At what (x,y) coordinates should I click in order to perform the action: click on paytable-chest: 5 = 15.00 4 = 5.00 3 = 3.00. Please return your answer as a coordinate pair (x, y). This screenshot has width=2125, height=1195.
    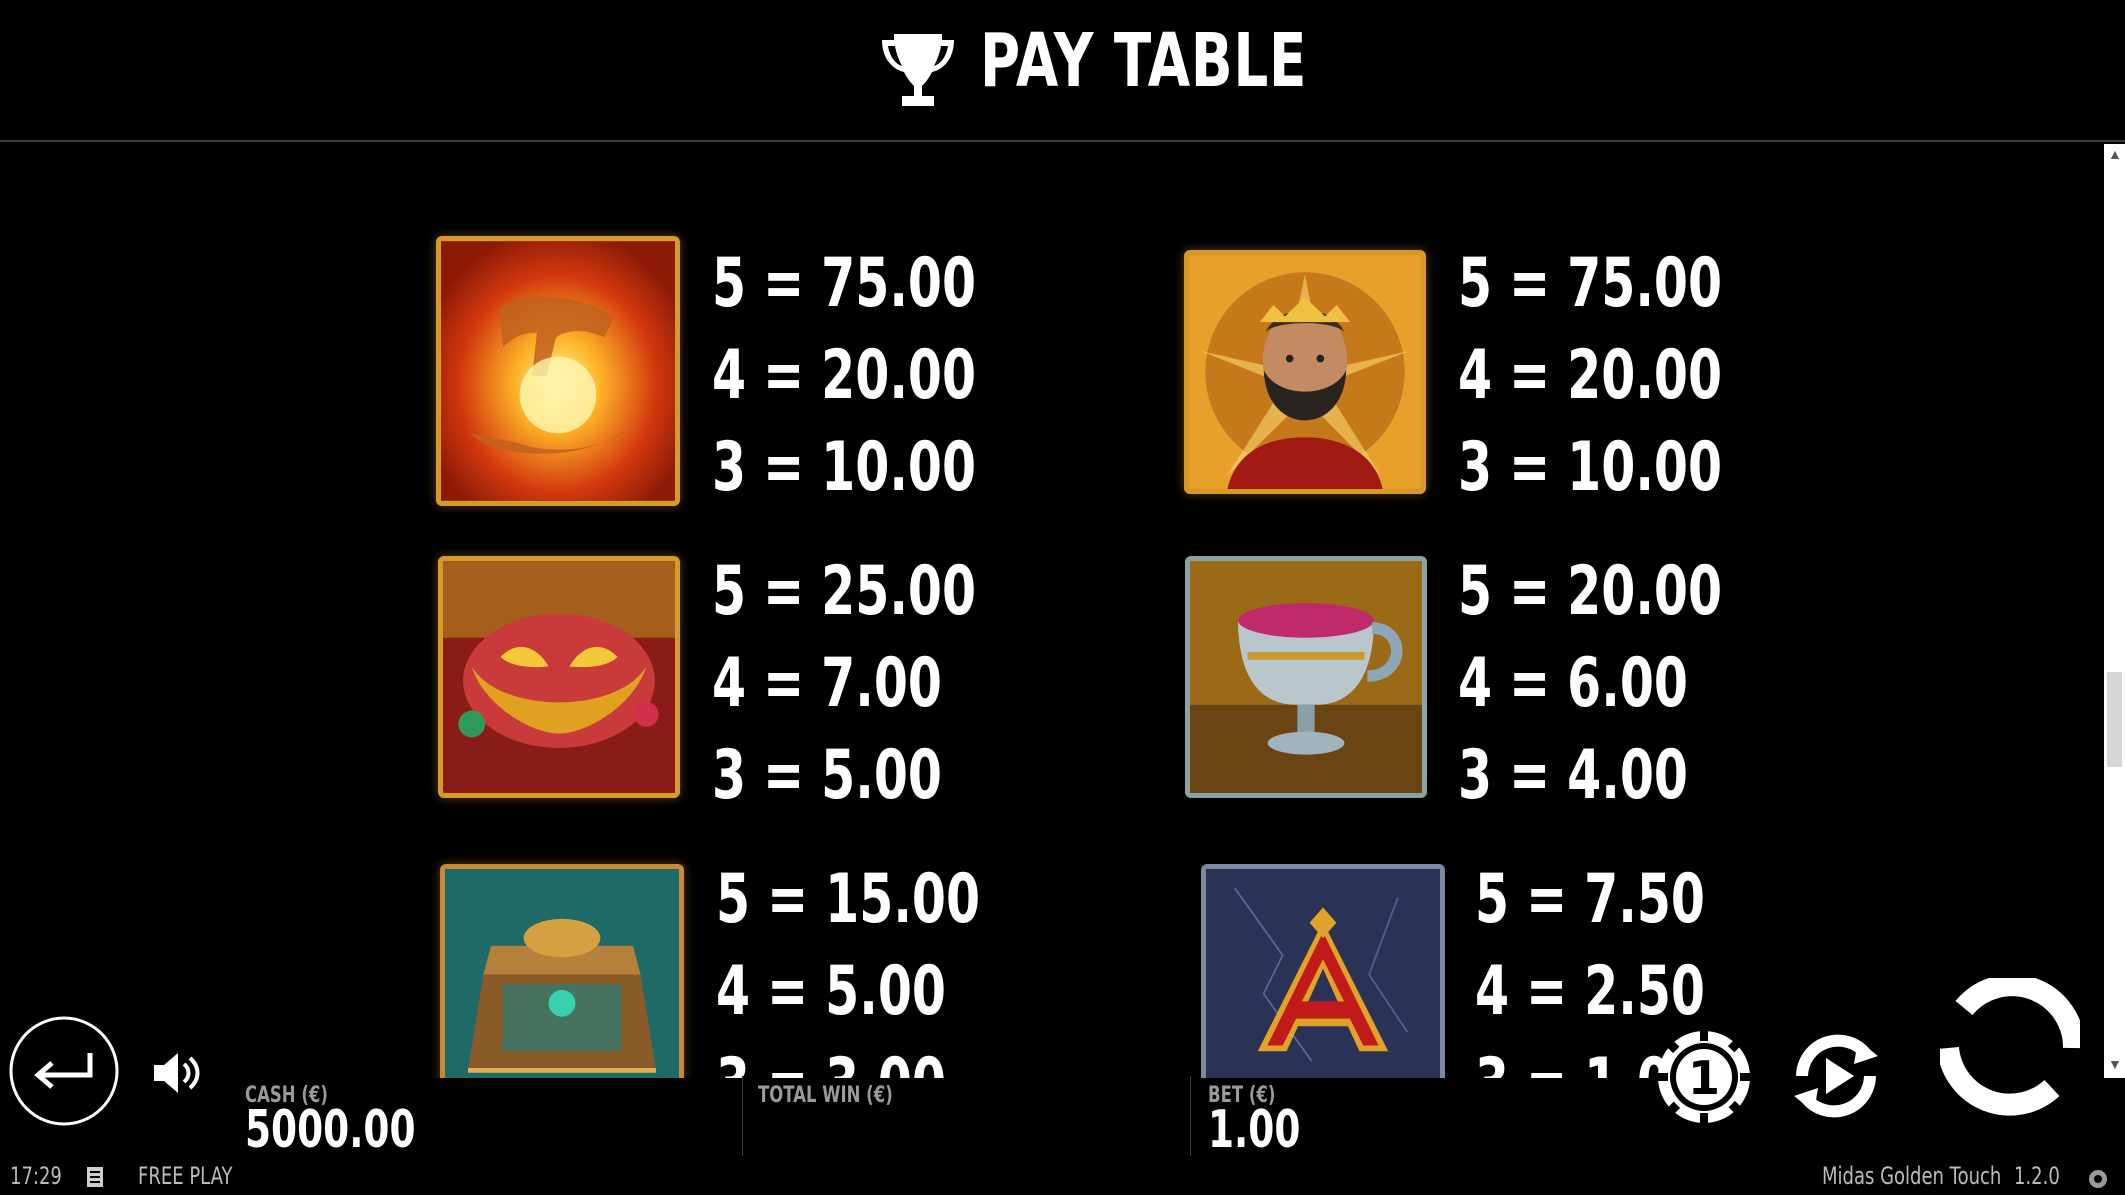
    Looking at the image, I should click on (899, 966).